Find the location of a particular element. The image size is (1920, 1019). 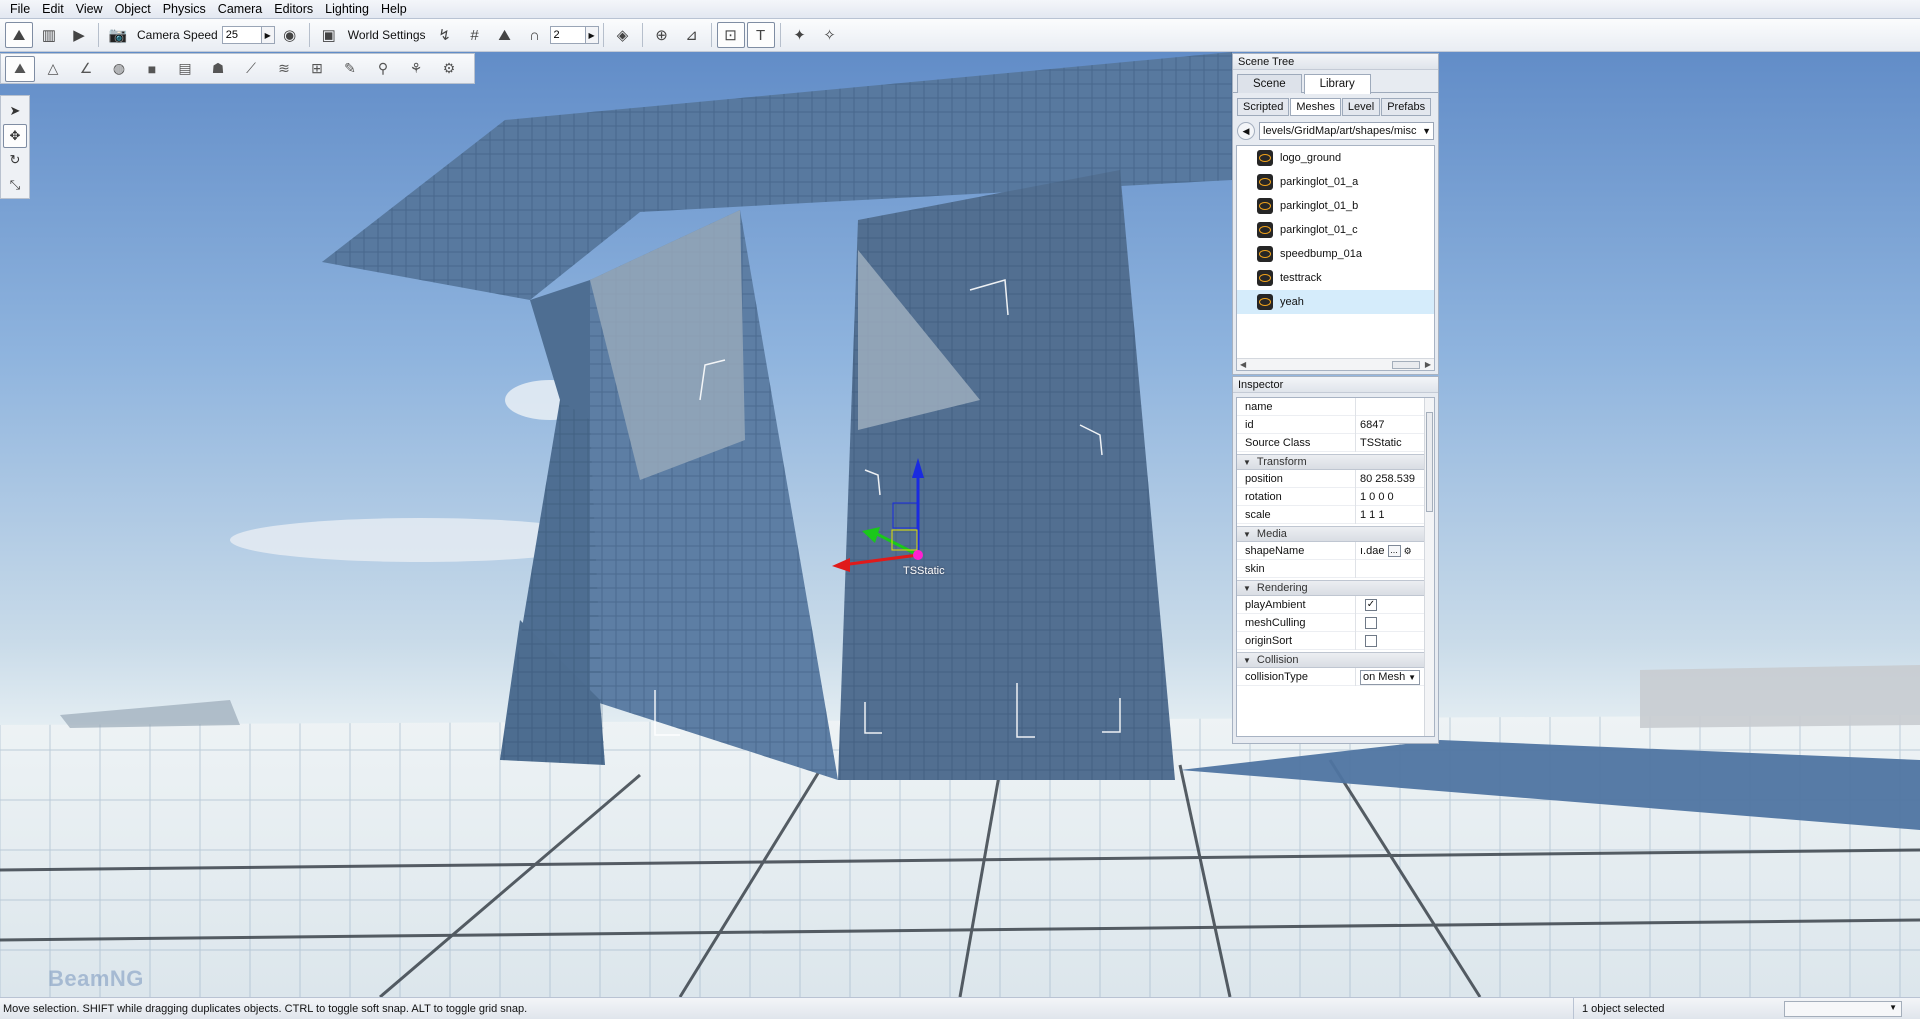

open-level-icon: ▥ is located at coordinates (49, 35).